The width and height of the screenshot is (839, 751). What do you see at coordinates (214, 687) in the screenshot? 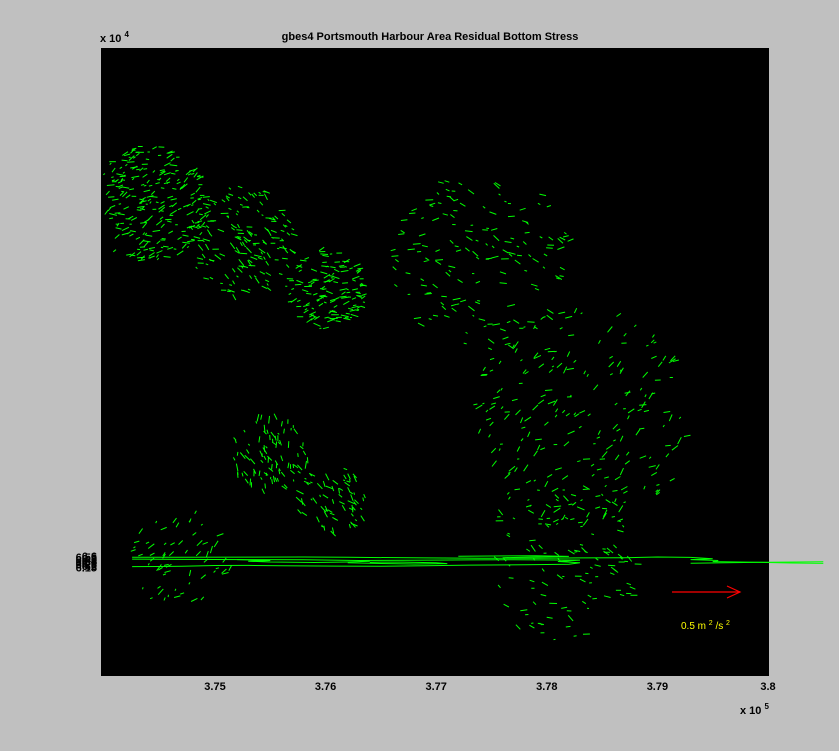
I see `x-tick-label: 3.75` at bounding box center [214, 687].